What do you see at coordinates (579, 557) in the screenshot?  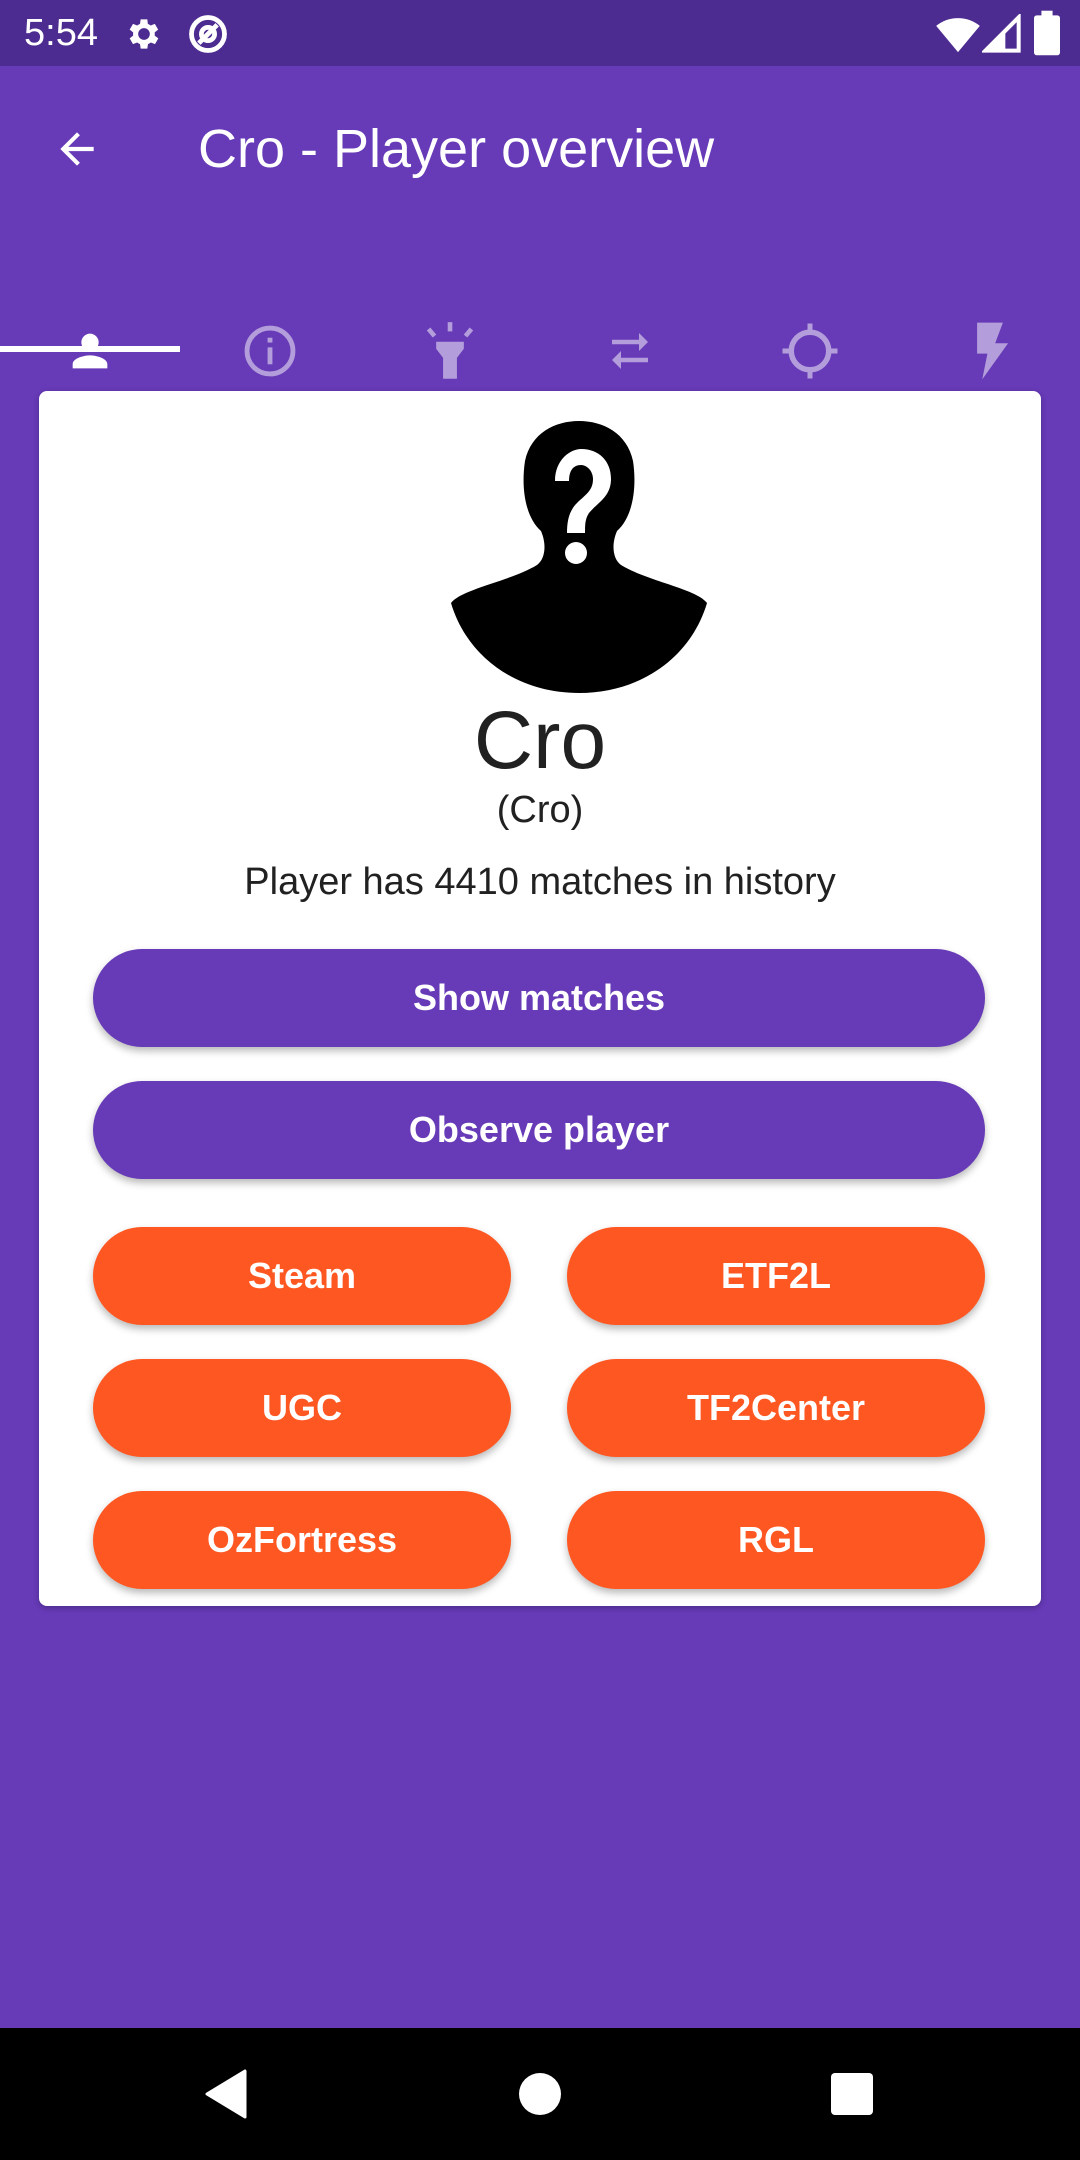 I see `unknown-person-avatar` at bounding box center [579, 557].